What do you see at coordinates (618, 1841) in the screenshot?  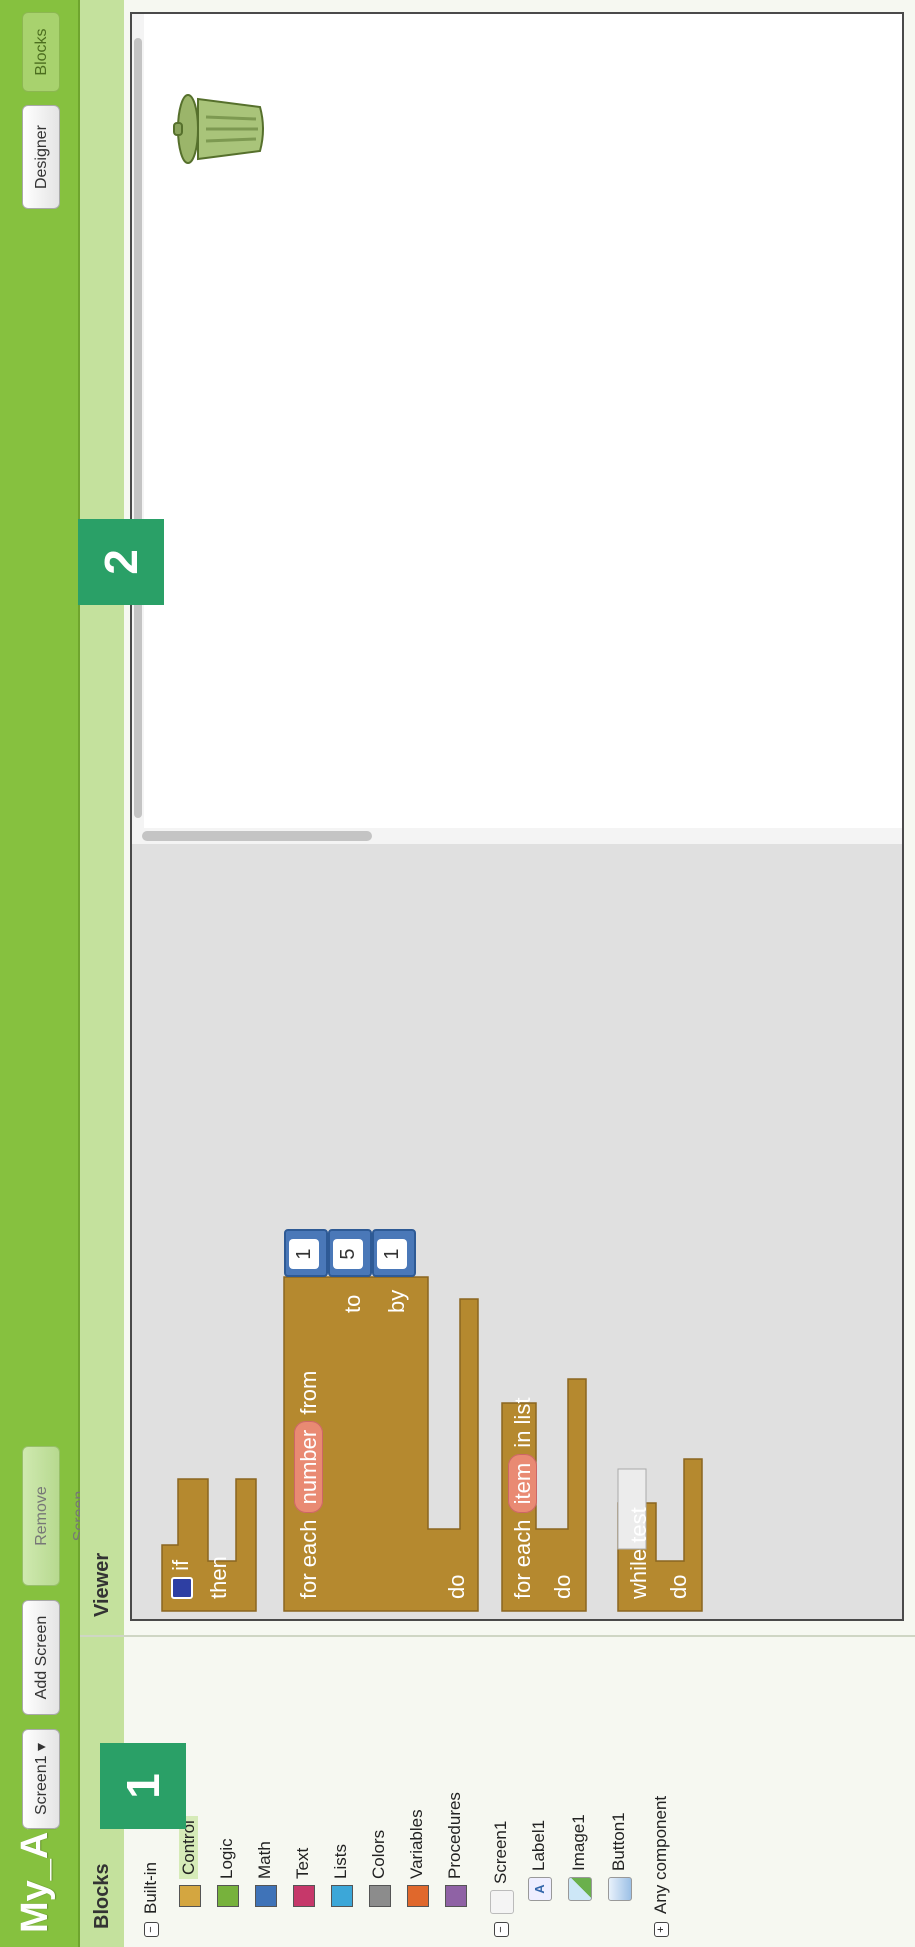 I see `tree-item-label: Button1` at bounding box center [618, 1841].